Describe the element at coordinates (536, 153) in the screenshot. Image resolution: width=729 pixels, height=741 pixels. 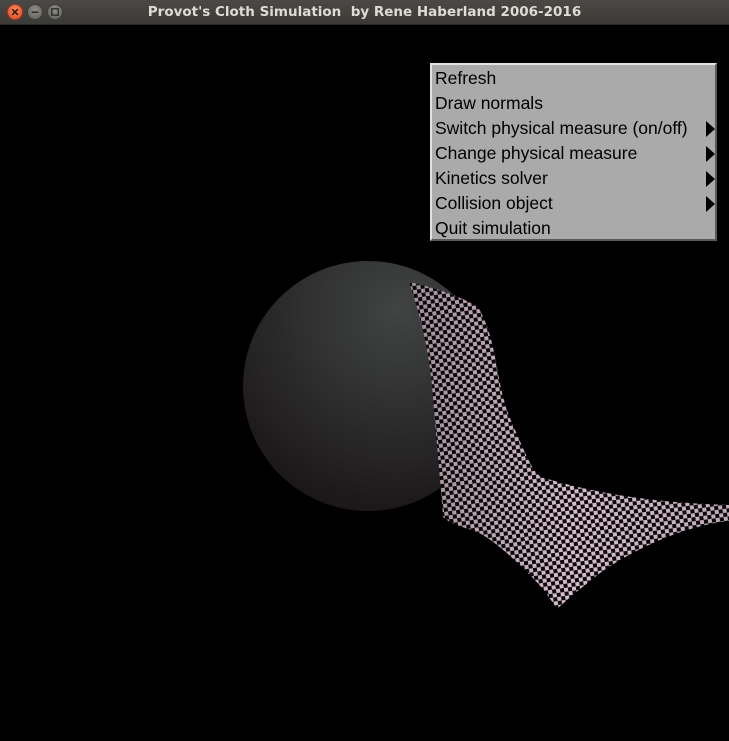
I see `menu-item-label: Change physical measure` at that location.